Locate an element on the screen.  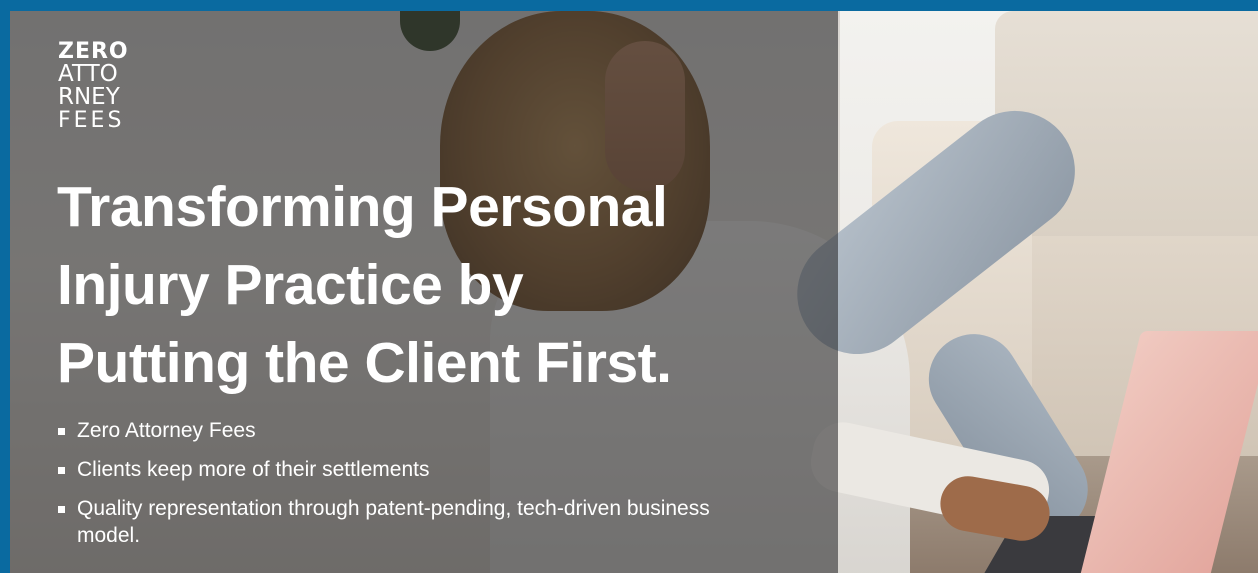
list-item-text: Clients keep more of their settlements is located at coordinates (253, 469).